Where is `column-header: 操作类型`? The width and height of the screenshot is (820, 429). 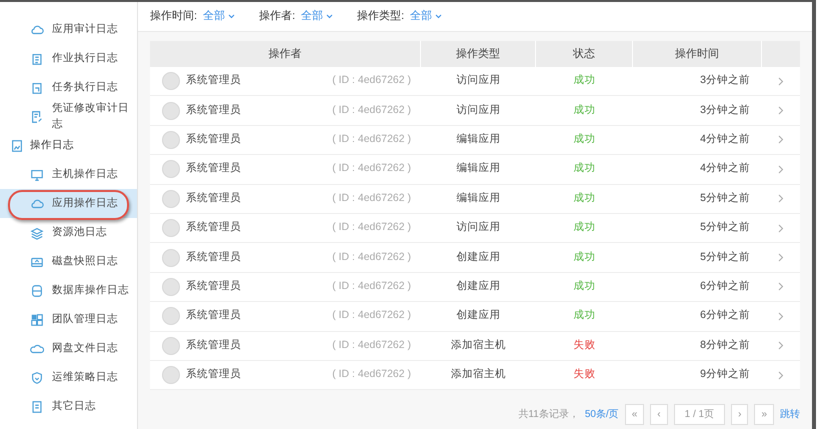
column-header: 操作类型 is located at coordinates (478, 54).